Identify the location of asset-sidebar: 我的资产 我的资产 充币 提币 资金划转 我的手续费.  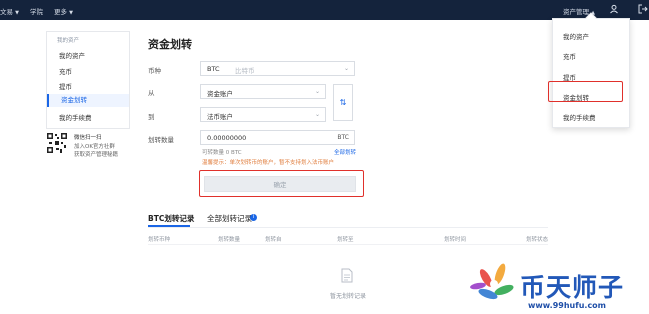
(88, 80).